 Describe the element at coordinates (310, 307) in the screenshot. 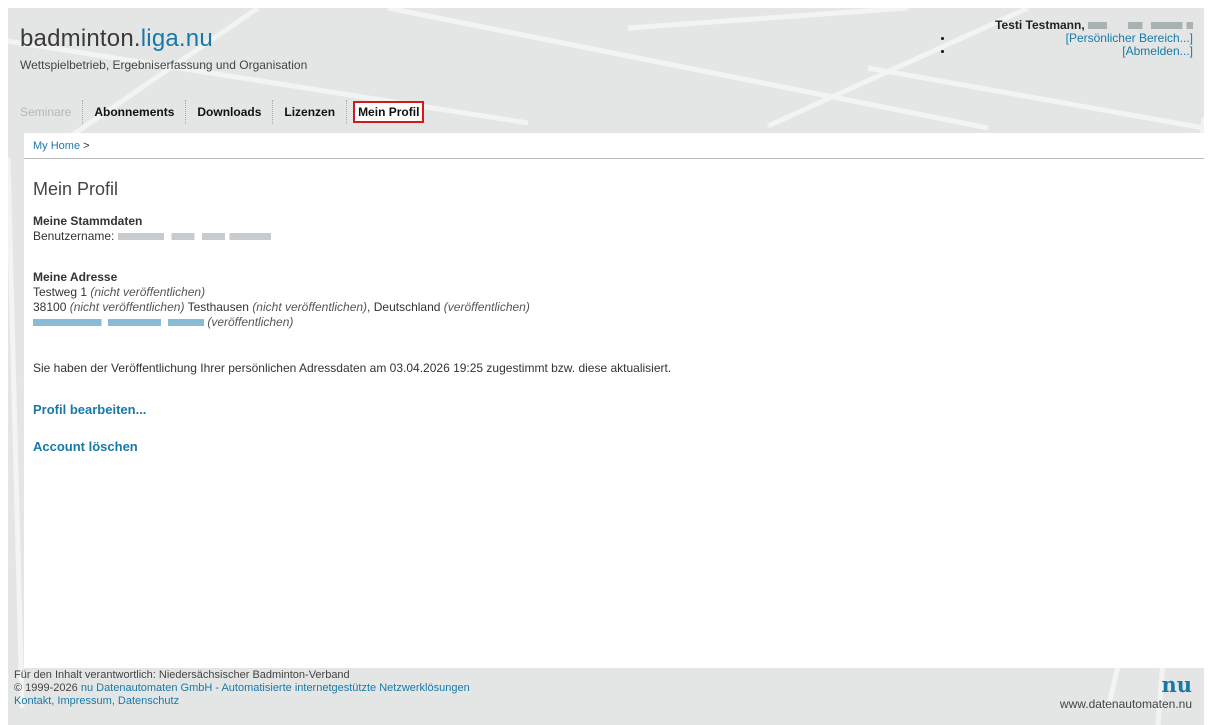

I see `city-note: (nicht veröffentlichen)` at that location.